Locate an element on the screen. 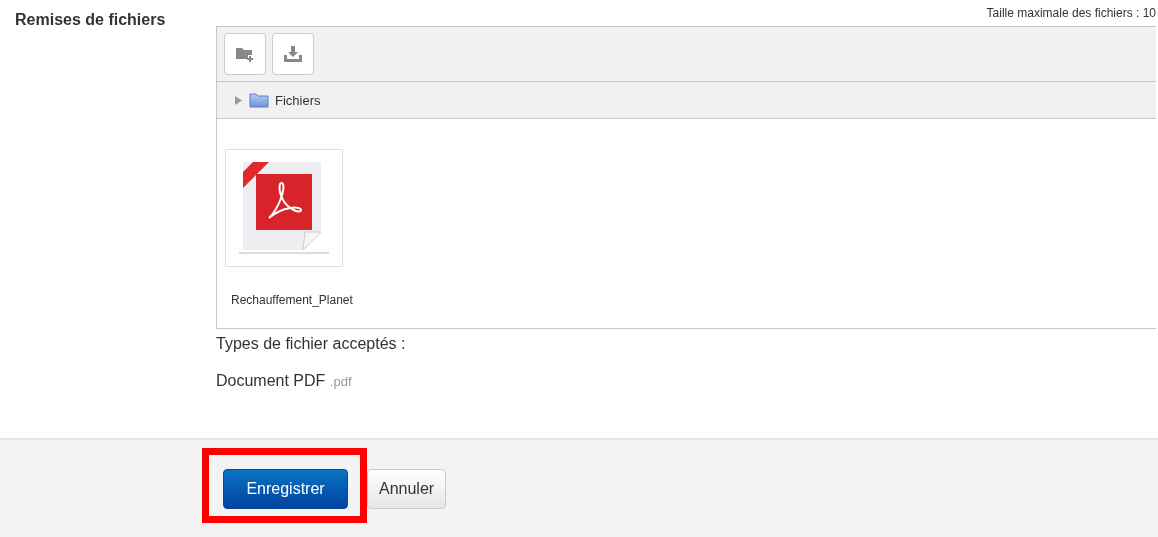  file-name: Rechauffement_Planet is located at coordinates (292, 300).